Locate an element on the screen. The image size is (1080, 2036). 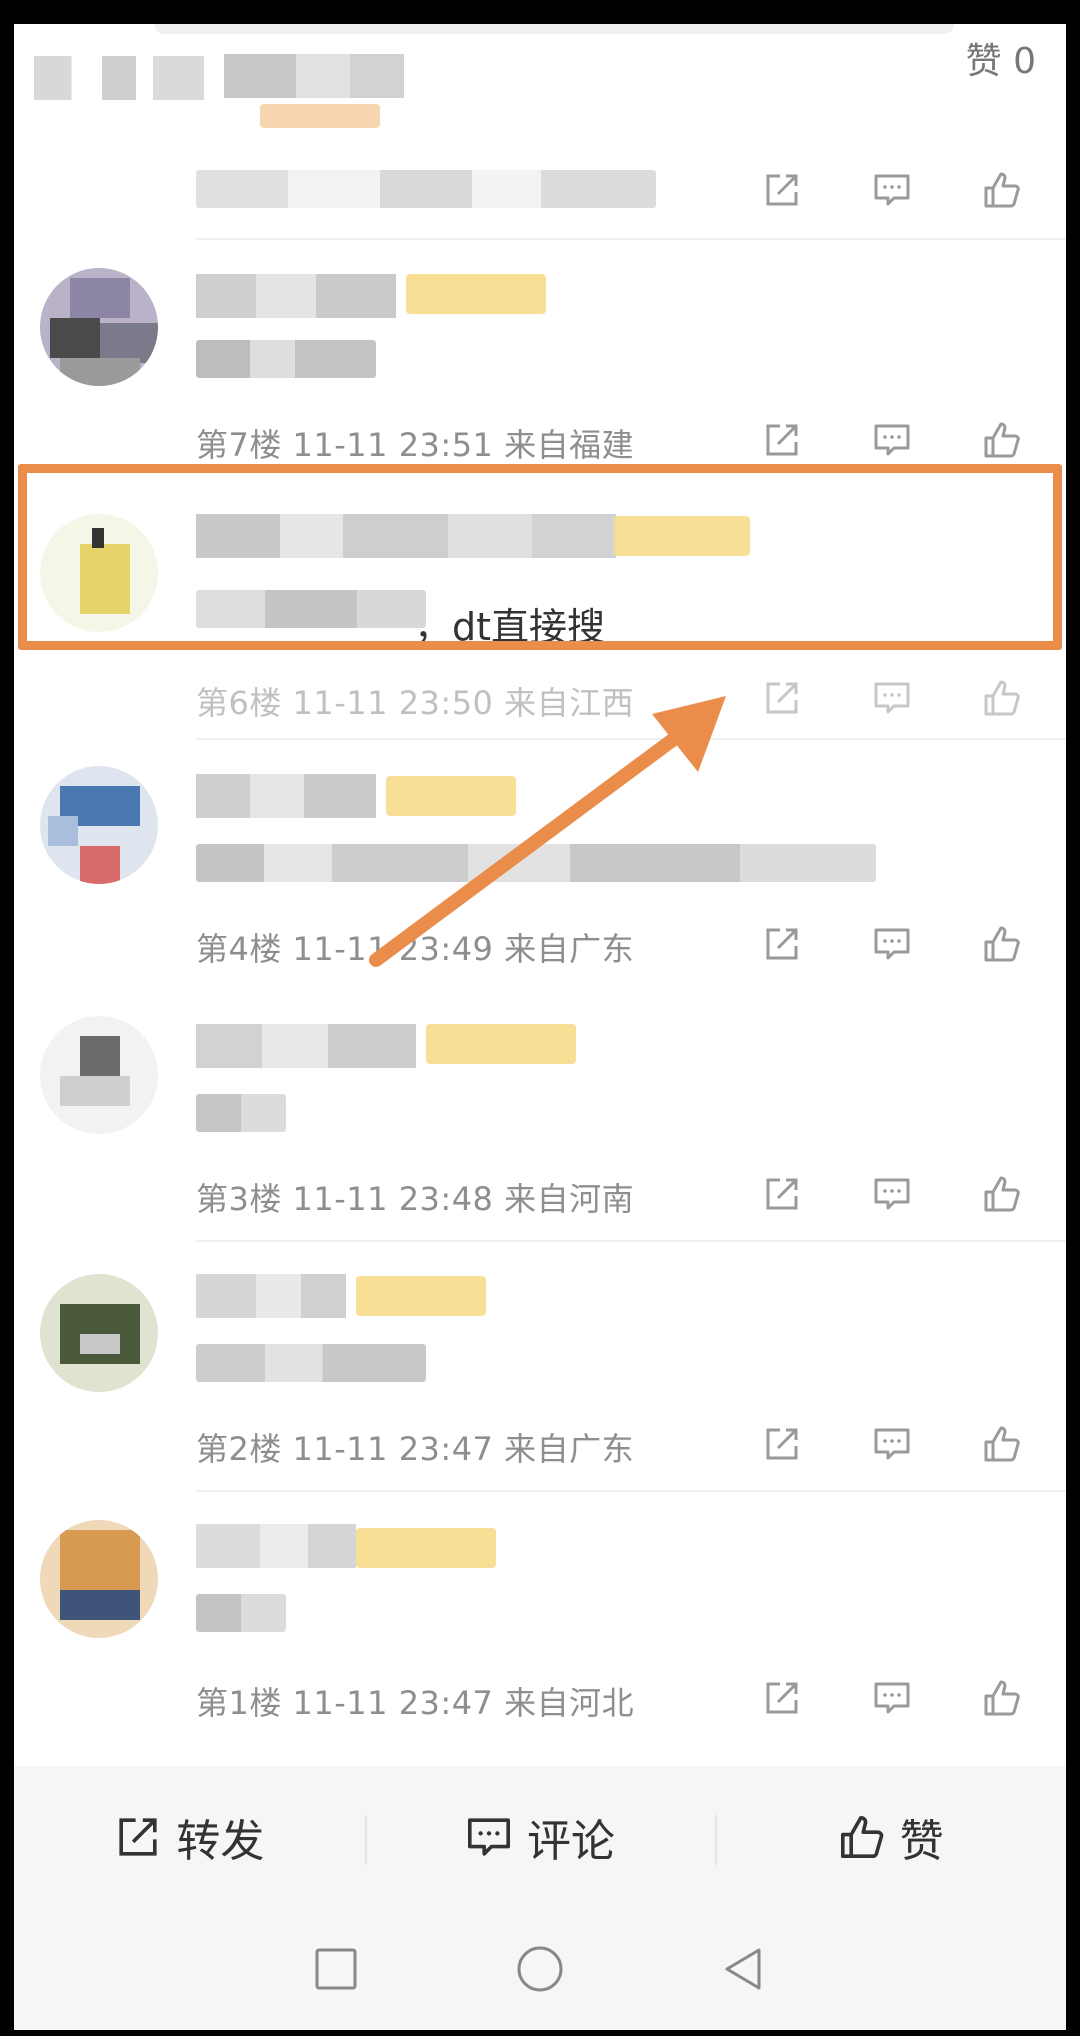
recent-apps-square-icon is located at coordinates (336, 1969).